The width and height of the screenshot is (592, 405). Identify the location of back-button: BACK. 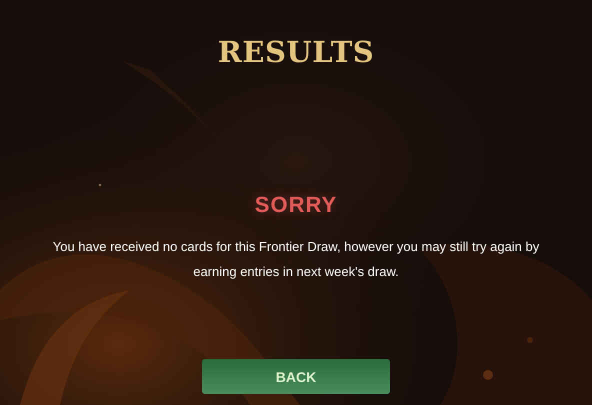
(296, 376).